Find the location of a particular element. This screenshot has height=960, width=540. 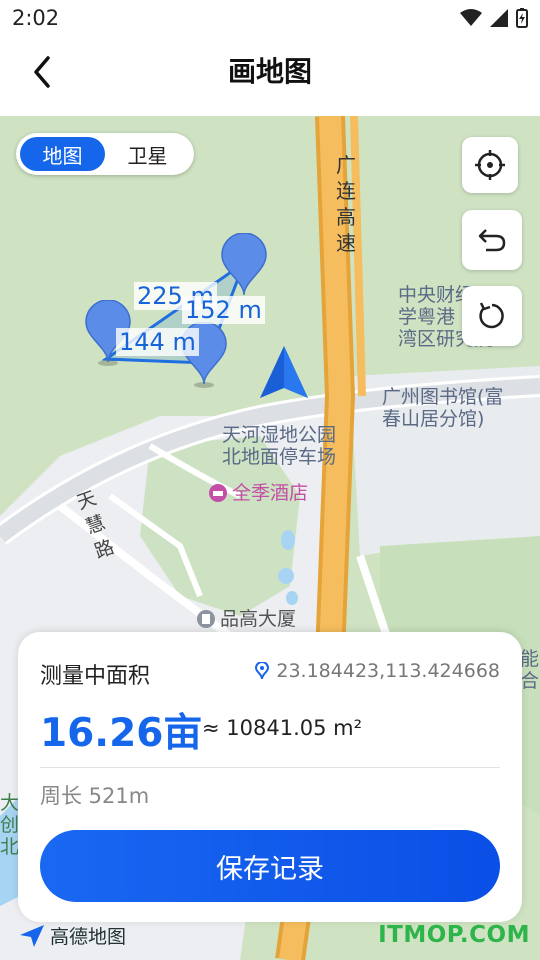

reset-icon is located at coordinates (491, 315).